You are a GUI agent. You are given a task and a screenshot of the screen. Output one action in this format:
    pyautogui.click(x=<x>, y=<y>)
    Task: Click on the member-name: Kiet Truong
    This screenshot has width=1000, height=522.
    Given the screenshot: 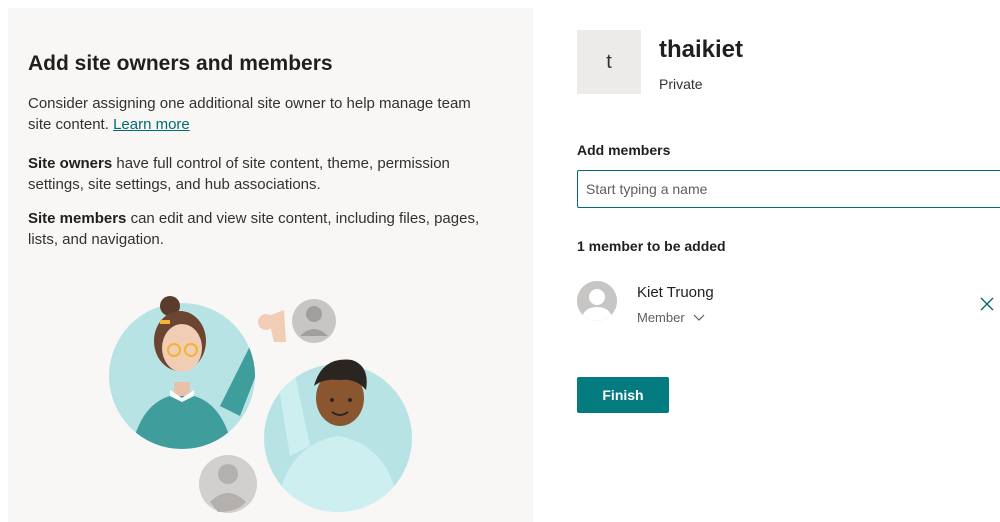 What is the action you would take?
    pyautogui.click(x=675, y=292)
    